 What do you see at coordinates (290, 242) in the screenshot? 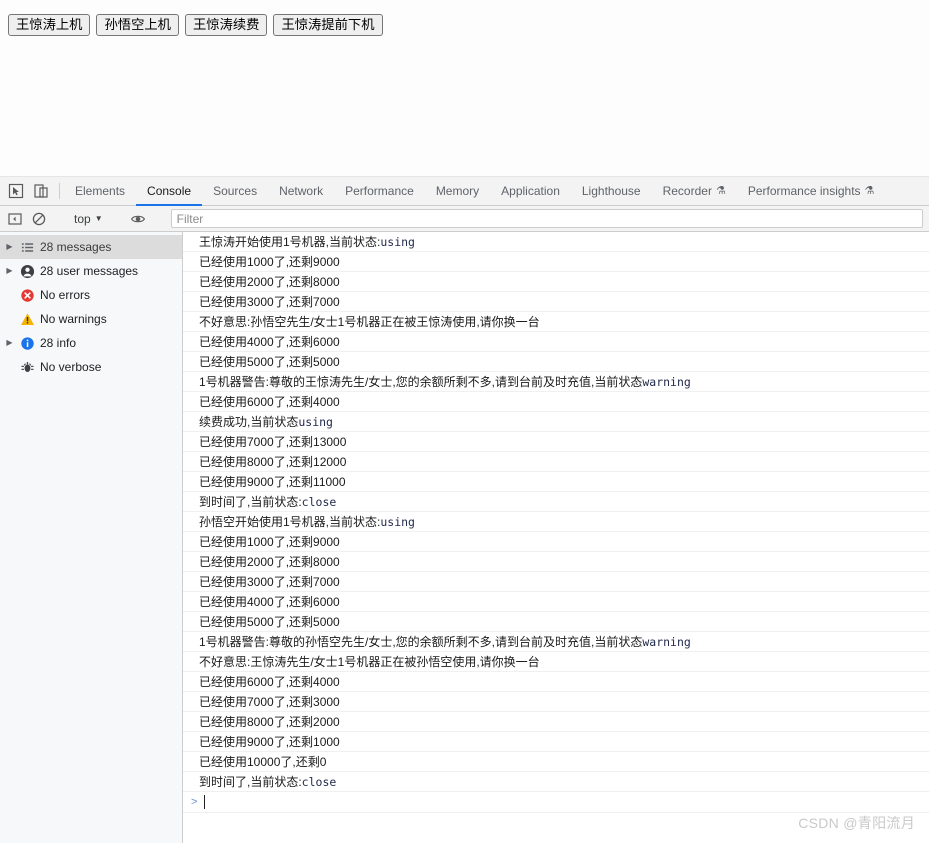
I see `console-message-text: 王惊涛开始使用1号机器,当前状态:` at bounding box center [290, 242].